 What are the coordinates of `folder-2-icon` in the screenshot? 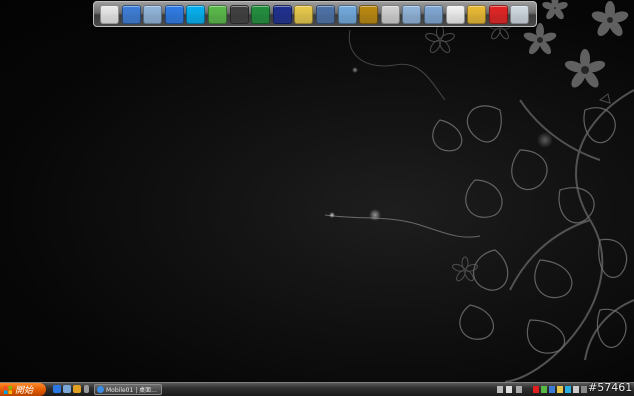 It's located at (412, 14).